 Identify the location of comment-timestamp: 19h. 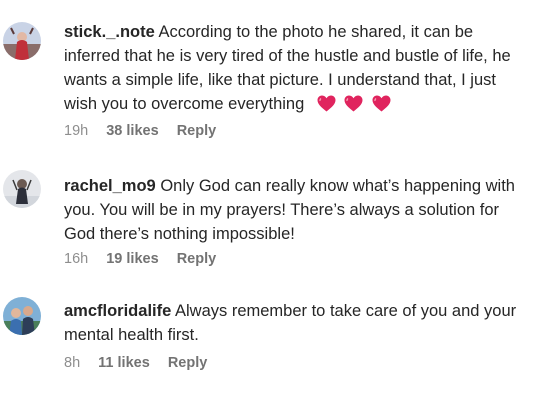
(76, 131).